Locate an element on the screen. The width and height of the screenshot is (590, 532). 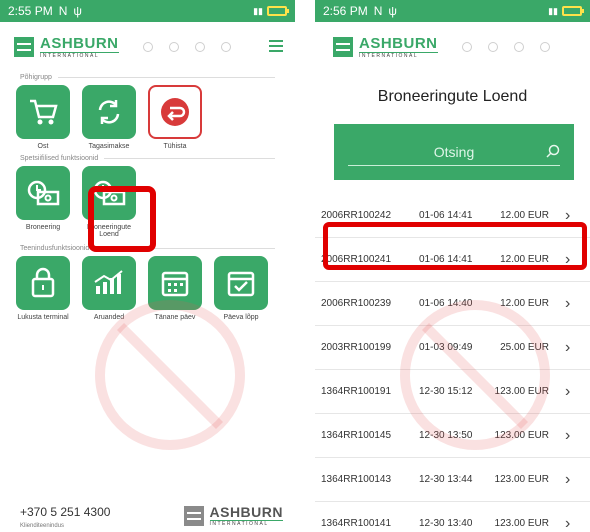
reservation-date: 12-30 15:12 is located at coordinates (446, 391).